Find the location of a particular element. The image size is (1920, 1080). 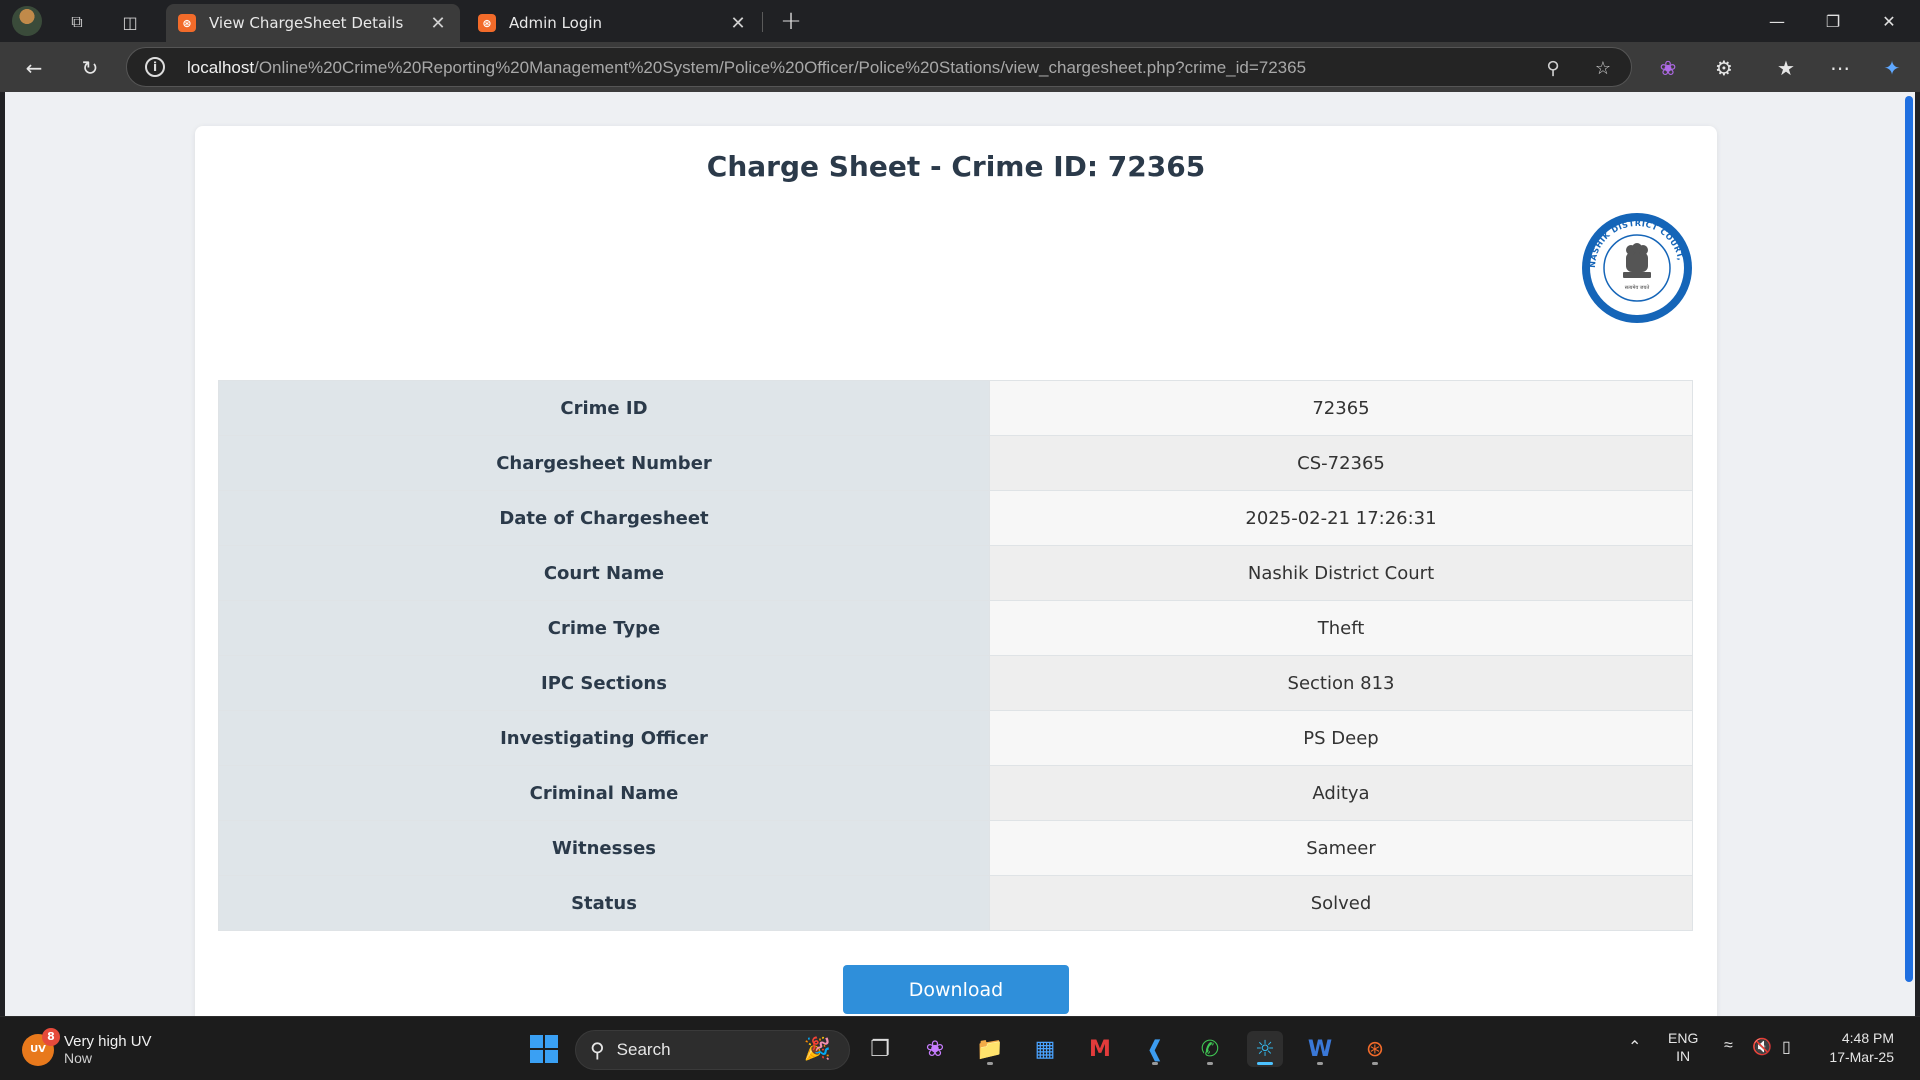

copilot-icon: ✦ is located at coordinates (1892, 68).